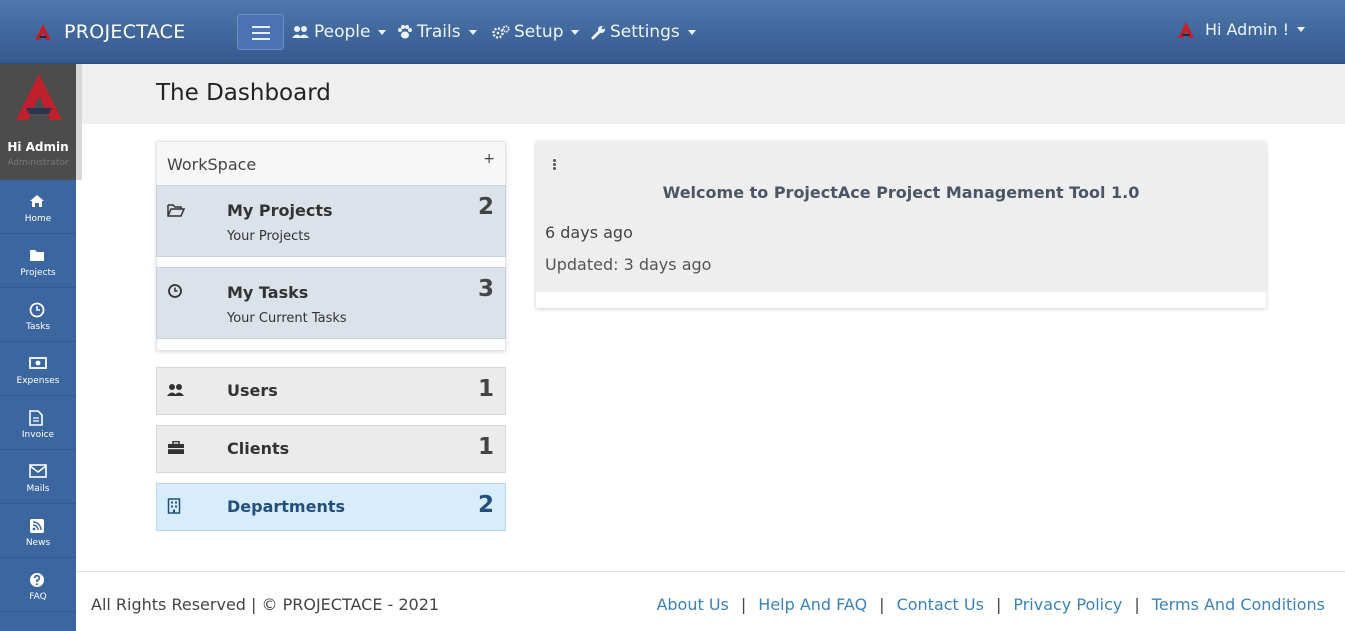  I want to click on my-projects-label: My Projects, so click(280, 210).